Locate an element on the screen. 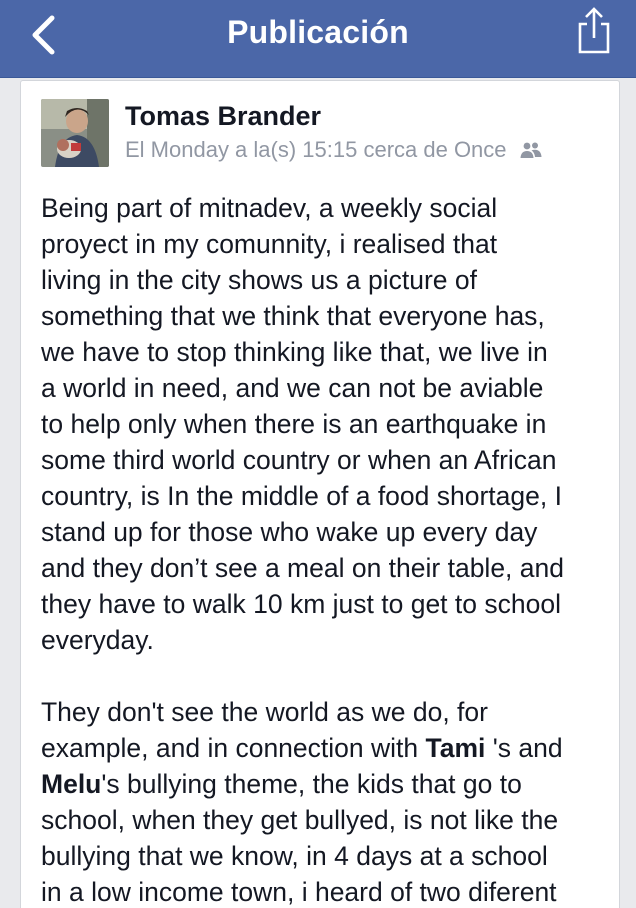  navigation-bar: Publicación is located at coordinates (318, 39).